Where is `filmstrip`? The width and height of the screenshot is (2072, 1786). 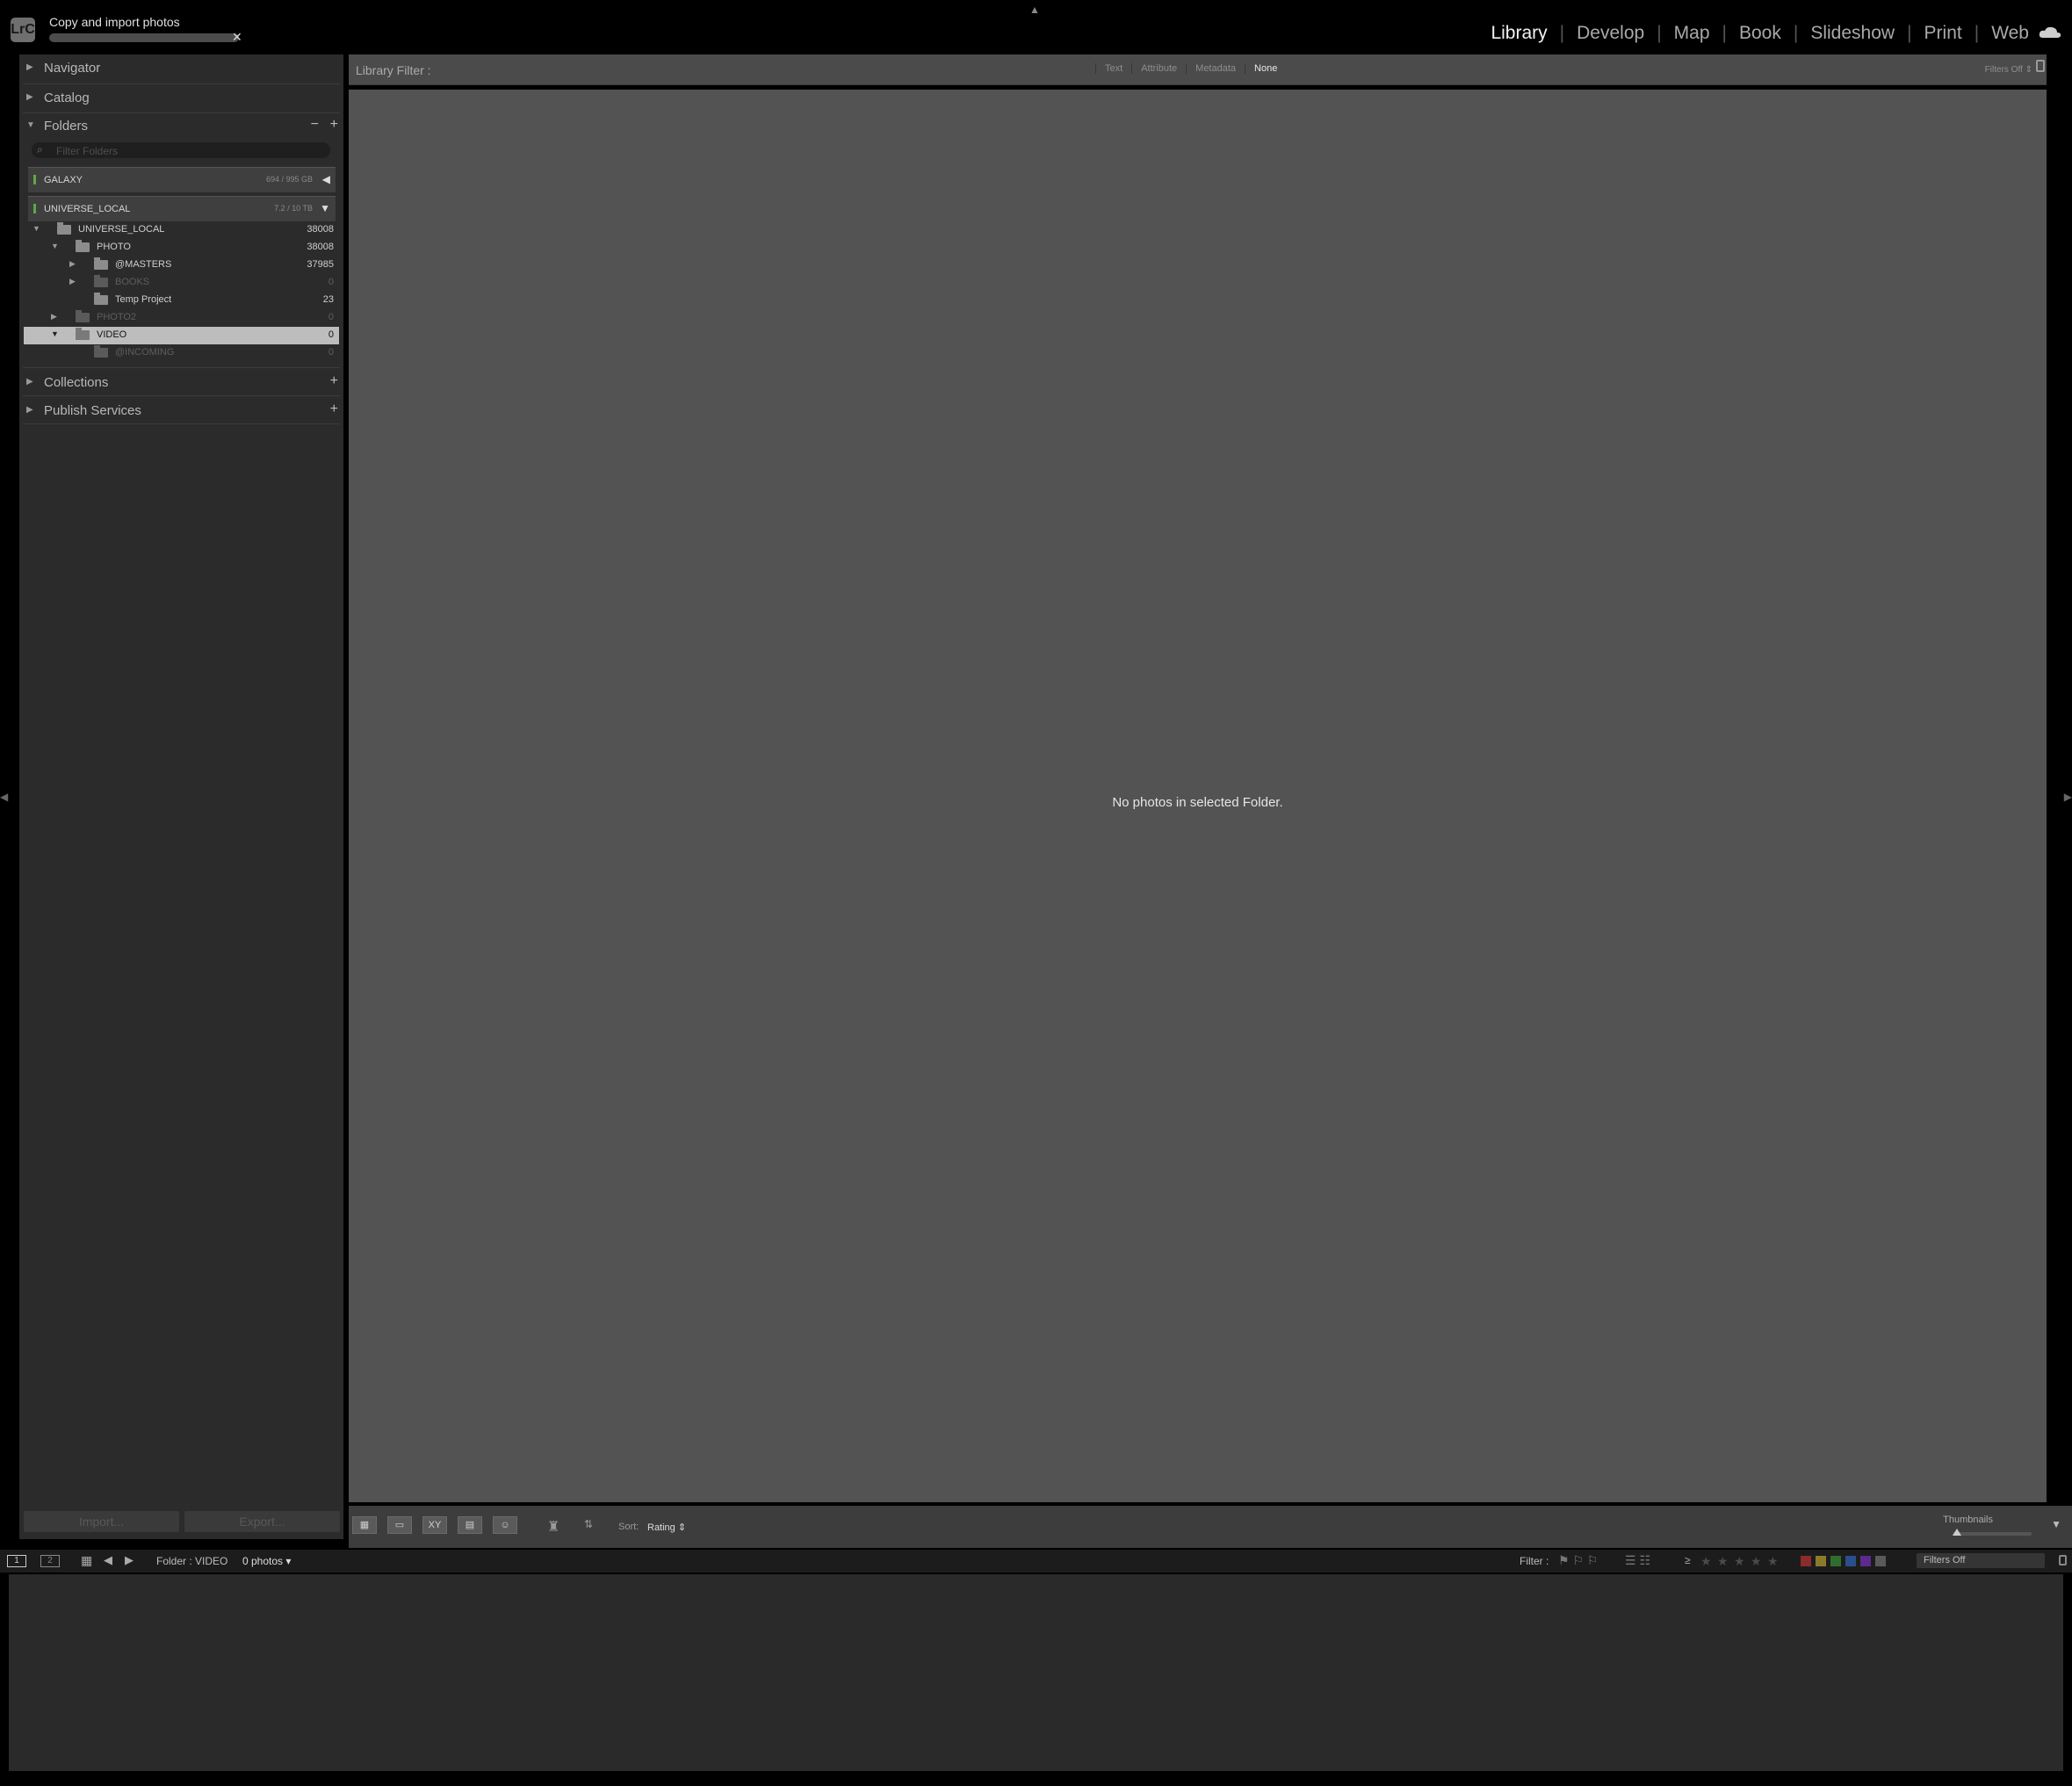
filmstrip is located at coordinates (1036, 1672).